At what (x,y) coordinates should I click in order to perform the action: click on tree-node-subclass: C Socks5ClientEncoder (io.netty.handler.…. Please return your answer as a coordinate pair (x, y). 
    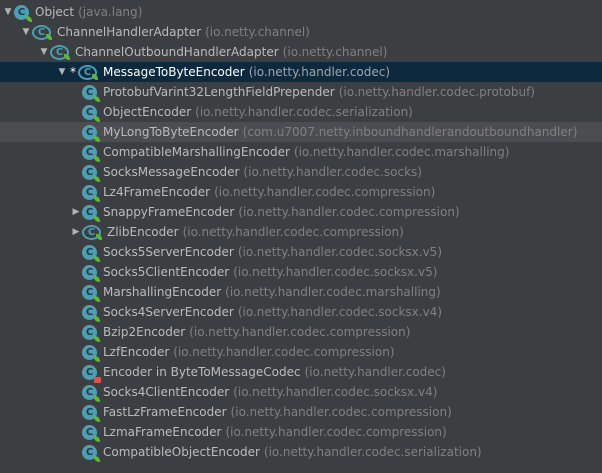
    Looking at the image, I should click on (301, 272).